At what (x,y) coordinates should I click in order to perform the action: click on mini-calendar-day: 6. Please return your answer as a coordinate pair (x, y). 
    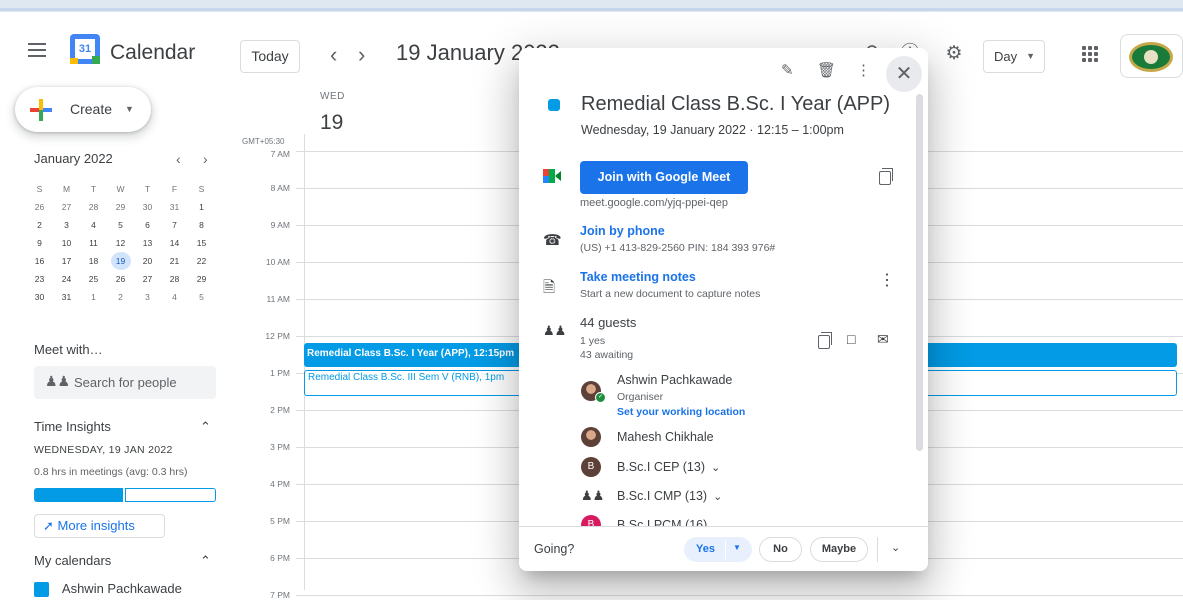
    Looking at the image, I should click on (147, 225).